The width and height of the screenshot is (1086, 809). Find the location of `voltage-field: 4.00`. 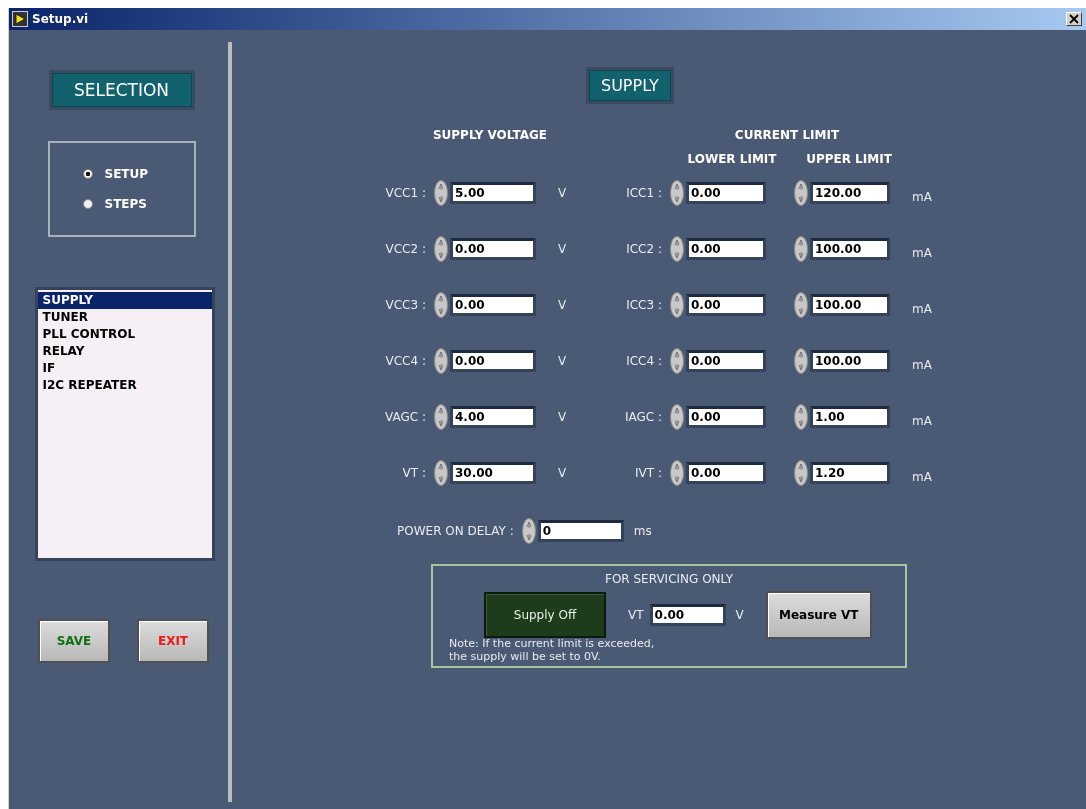

voltage-field: 4.00 is located at coordinates (493, 417).